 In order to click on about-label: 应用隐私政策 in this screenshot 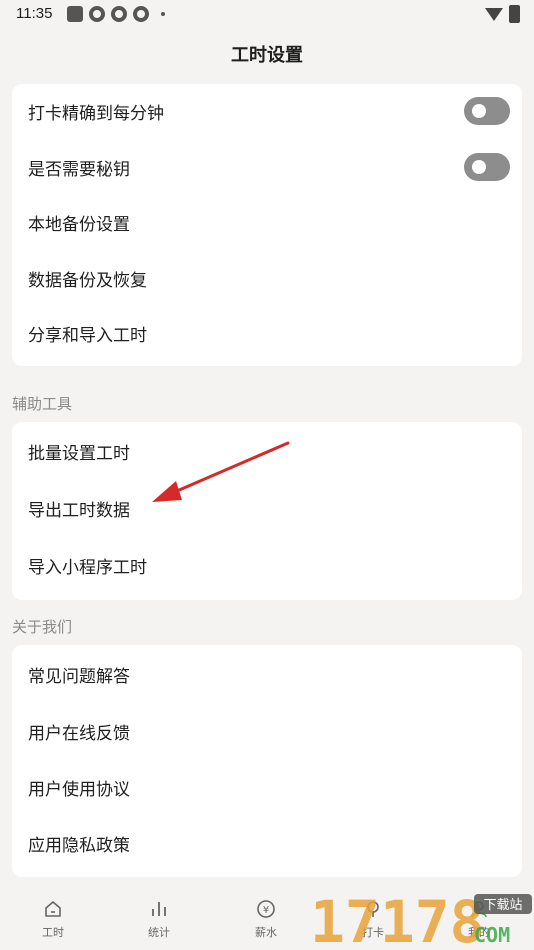, I will do `click(79, 845)`.